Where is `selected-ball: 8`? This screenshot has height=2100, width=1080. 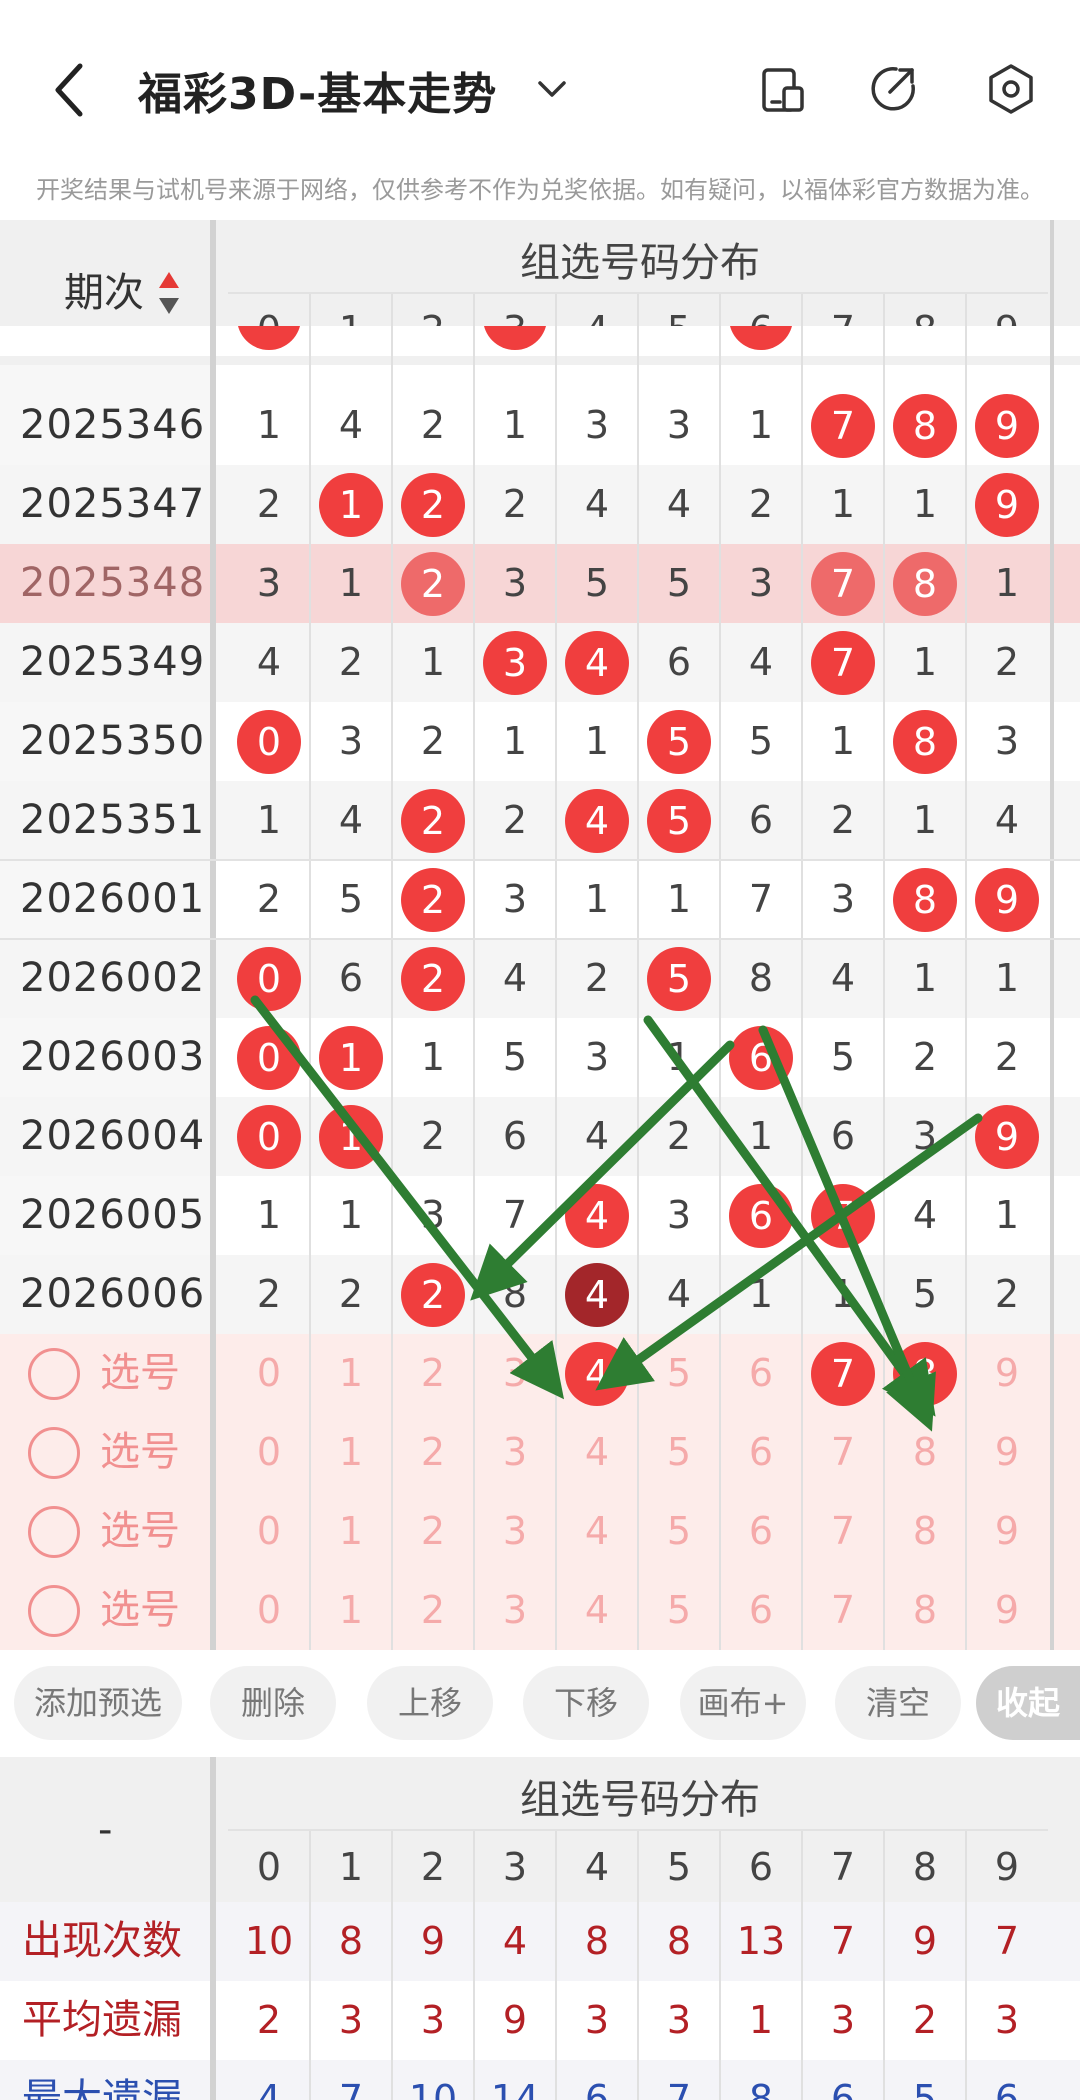
selected-ball: 8 is located at coordinates (925, 1374).